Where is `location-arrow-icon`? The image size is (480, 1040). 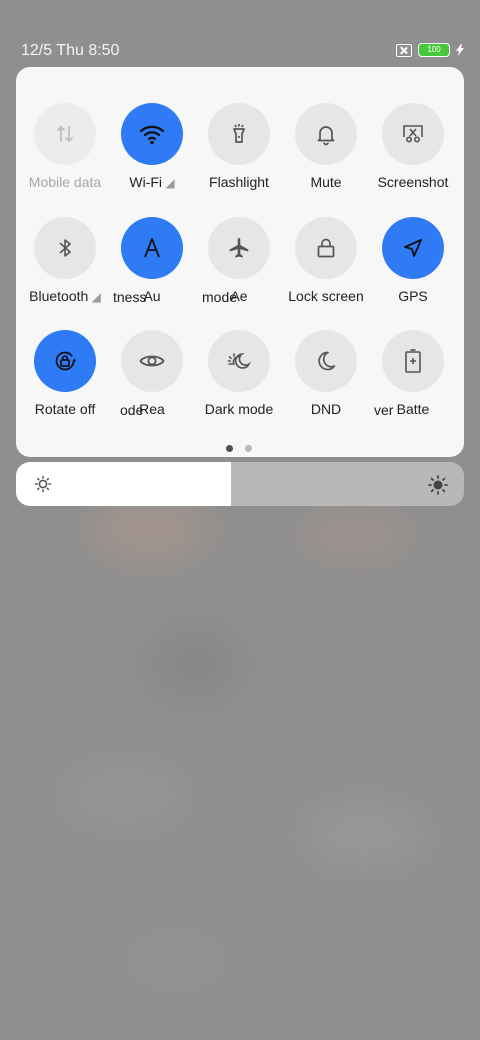 location-arrow-icon is located at coordinates (413, 248).